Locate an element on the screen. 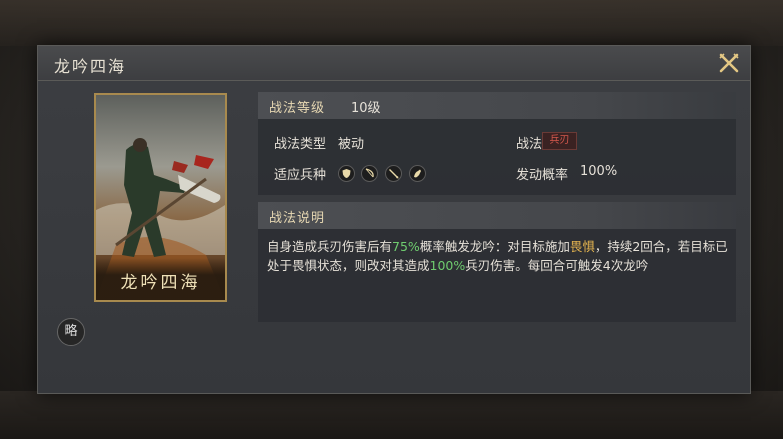  trigger-chance: 75% is located at coordinates (406, 246).